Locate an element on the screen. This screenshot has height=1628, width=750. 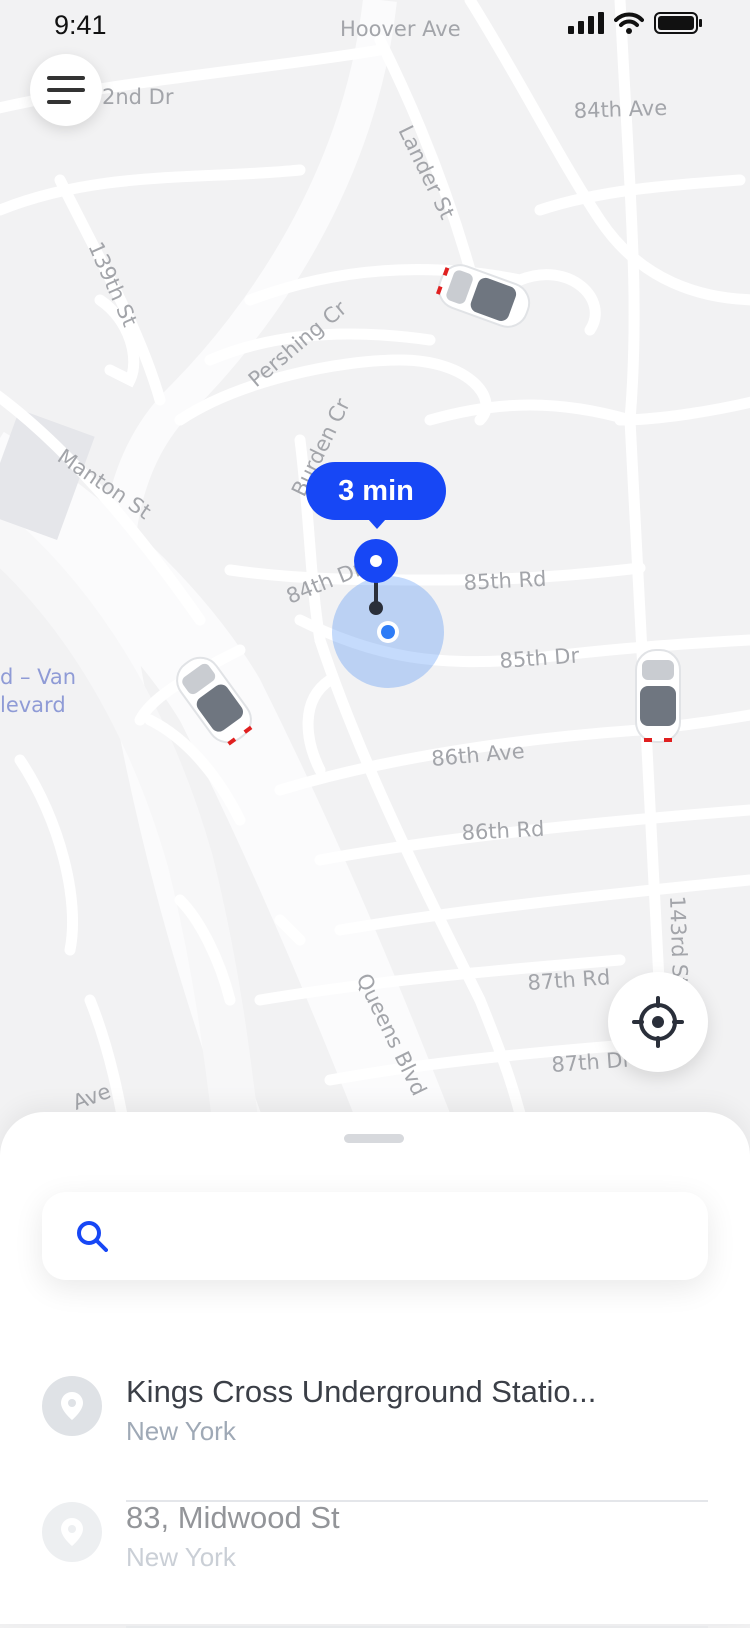
signal-icon is located at coordinates (586, 23).